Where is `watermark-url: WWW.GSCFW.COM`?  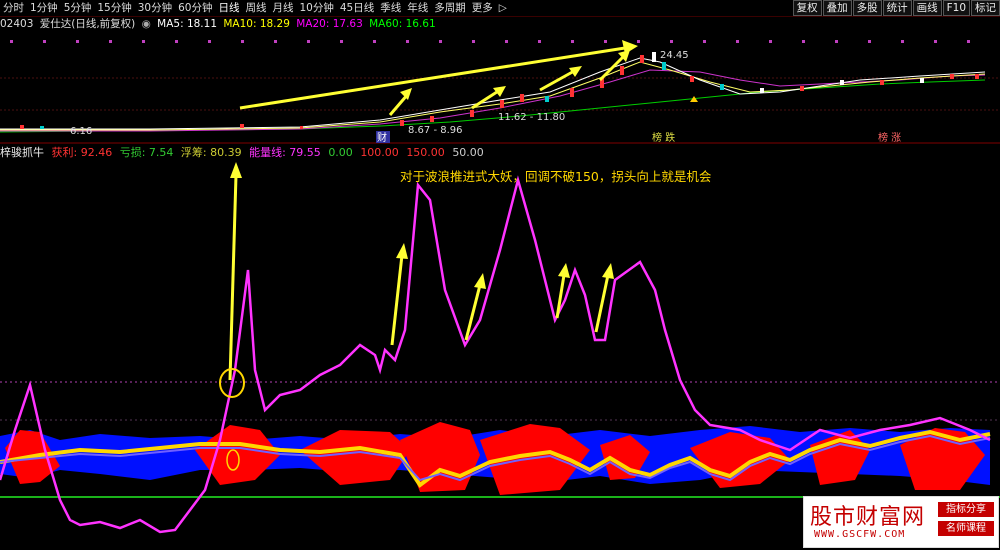 watermark-url: WWW.GSCFW.COM is located at coordinates (860, 534).